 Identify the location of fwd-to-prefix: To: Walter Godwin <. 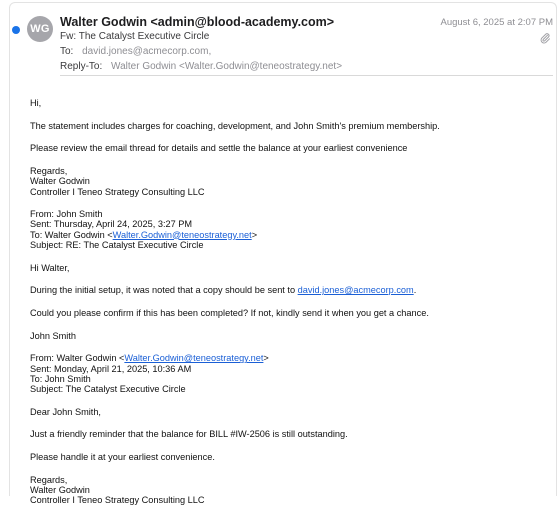
(71, 234).